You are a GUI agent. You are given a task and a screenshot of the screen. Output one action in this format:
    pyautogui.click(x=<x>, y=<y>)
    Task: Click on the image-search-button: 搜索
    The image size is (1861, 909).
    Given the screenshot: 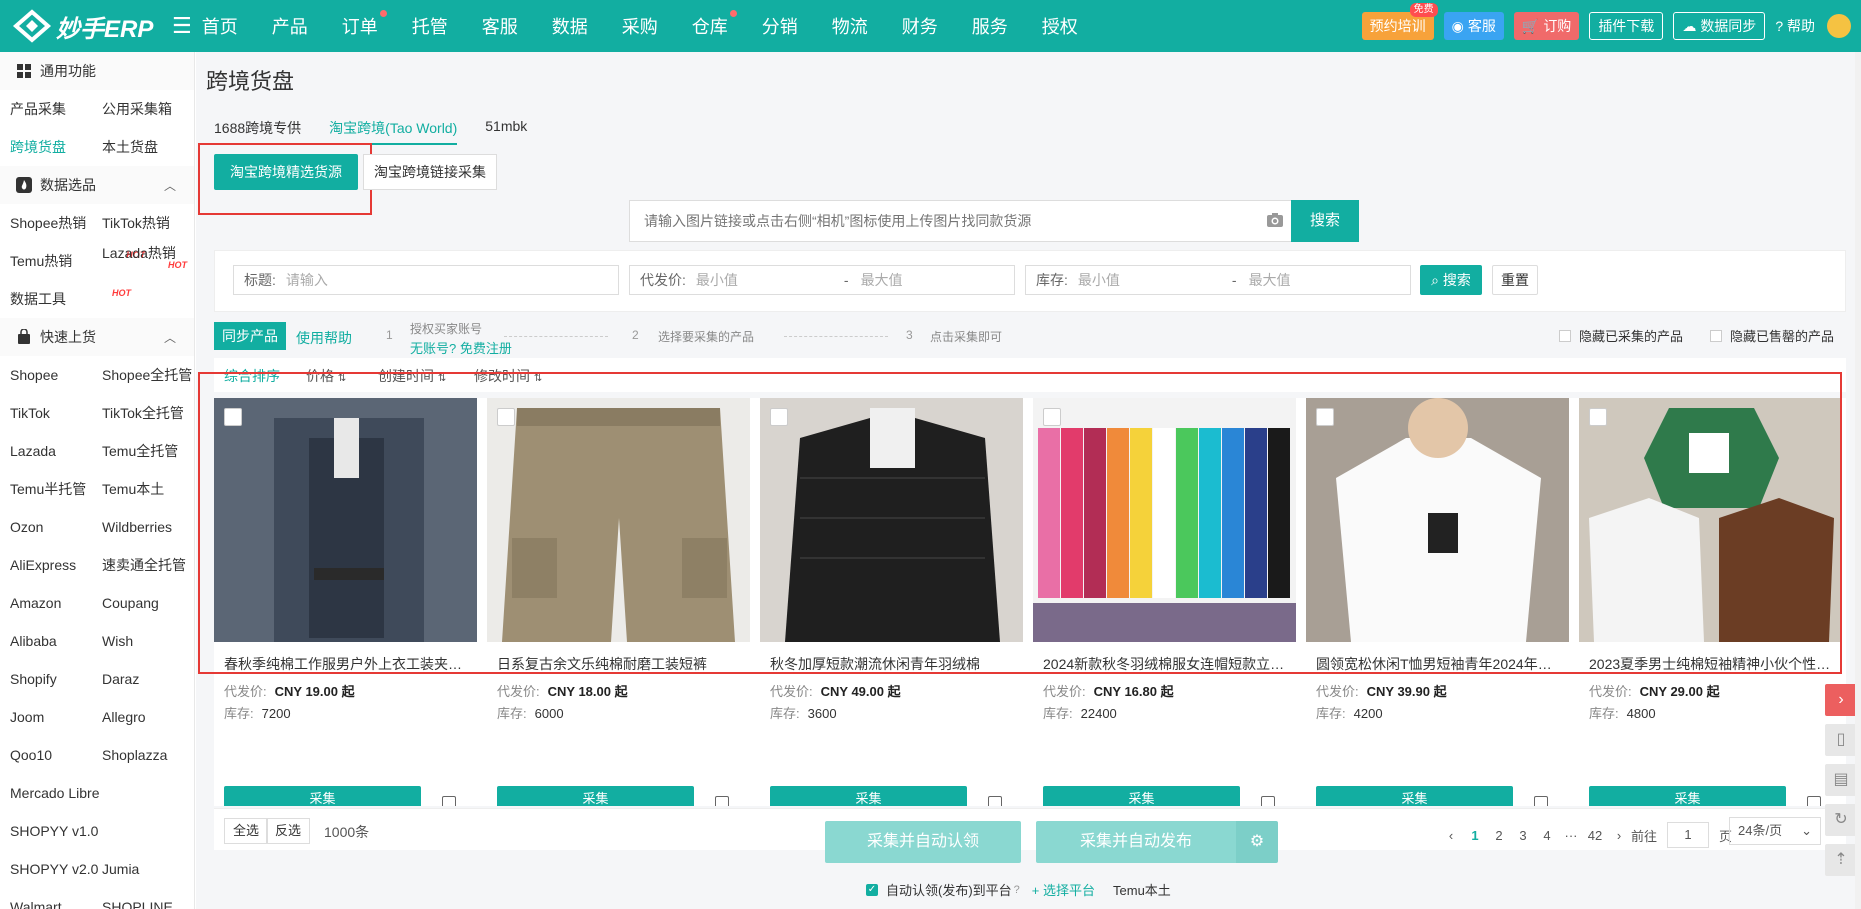 What is the action you would take?
    pyautogui.click(x=1325, y=221)
    